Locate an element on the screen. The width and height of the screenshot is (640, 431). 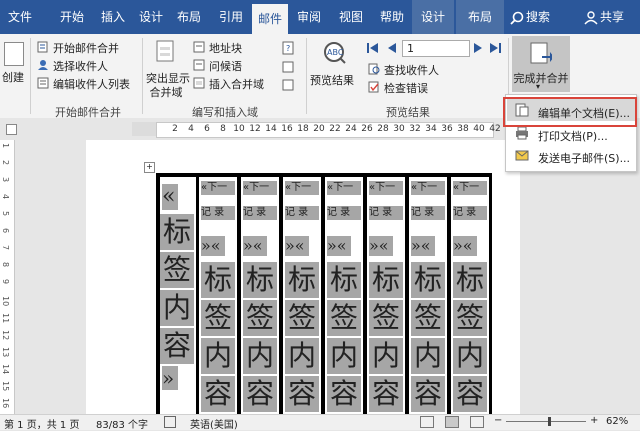
tab-mailings: 邮件 is located at coordinates (270, 19).